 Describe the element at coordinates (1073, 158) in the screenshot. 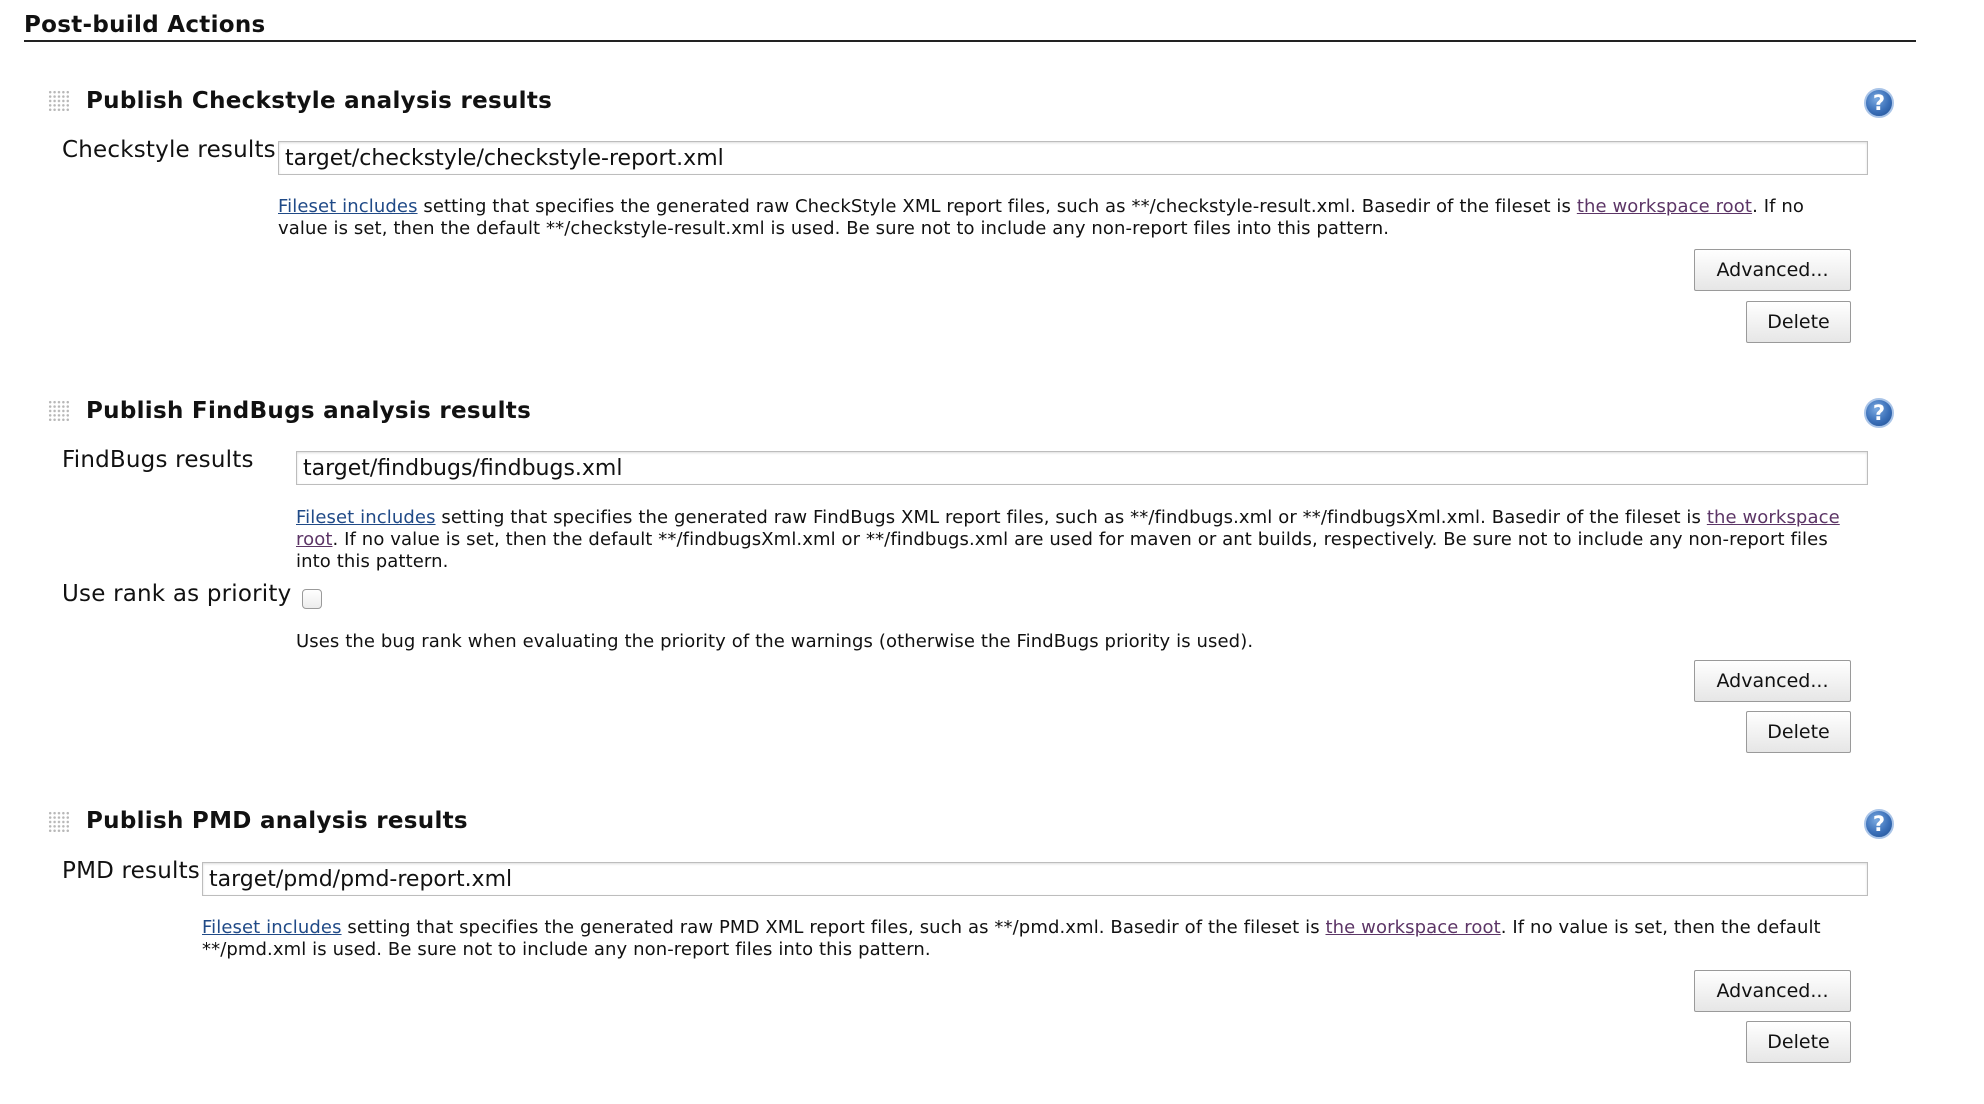

I see `checkstyle-results-input` at that location.